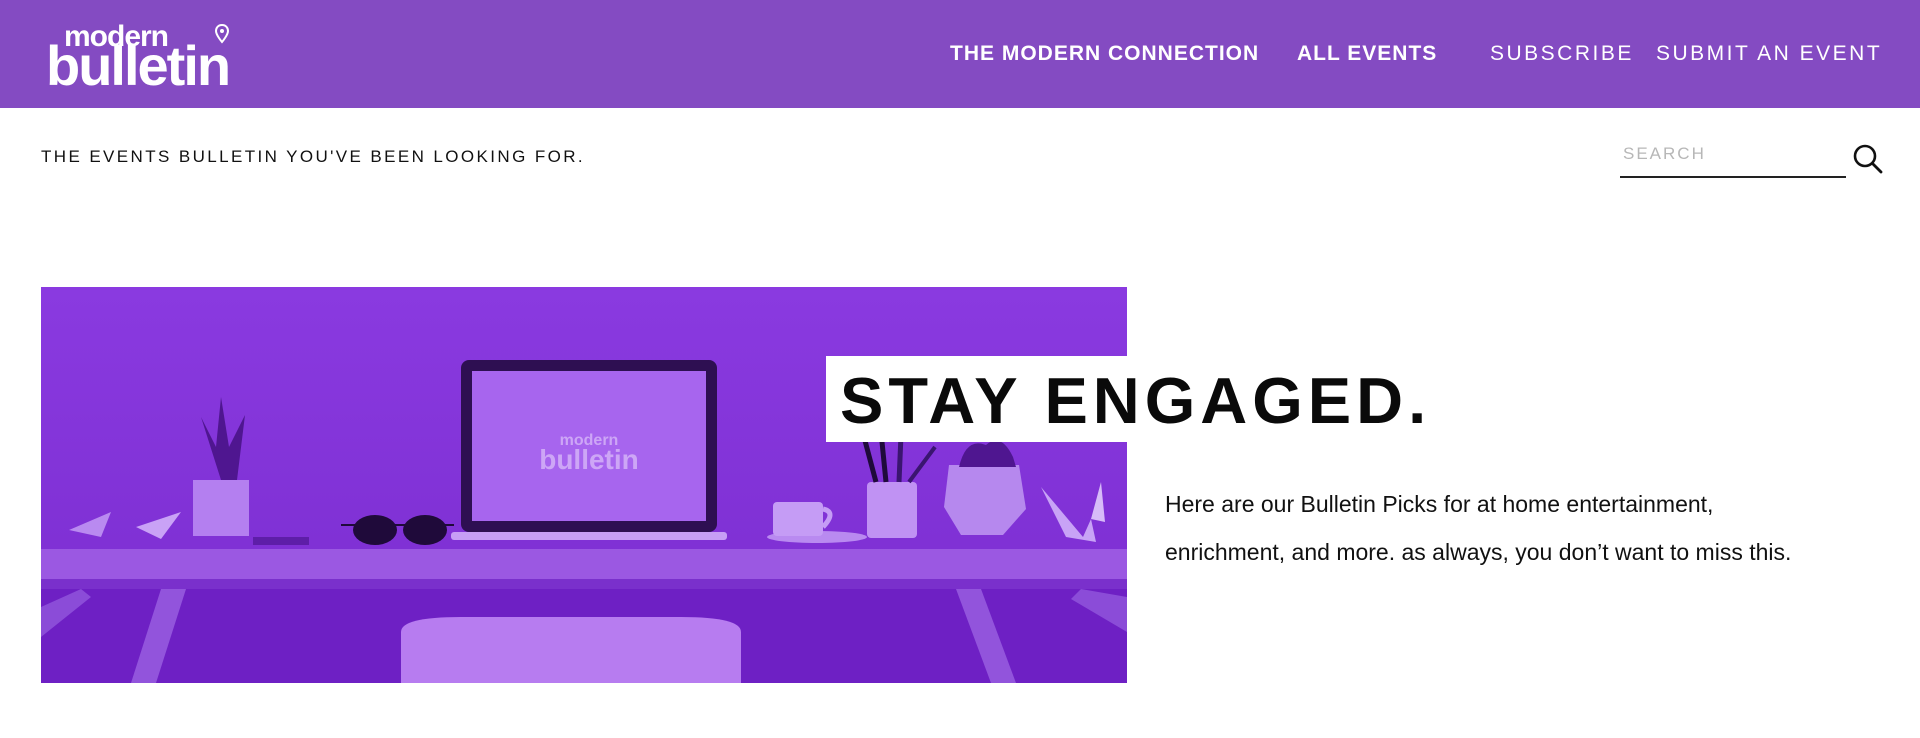 The width and height of the screenshot is (1920, 738). I want to click on screen-logo-line-2: bulletin, so click(589, 459).